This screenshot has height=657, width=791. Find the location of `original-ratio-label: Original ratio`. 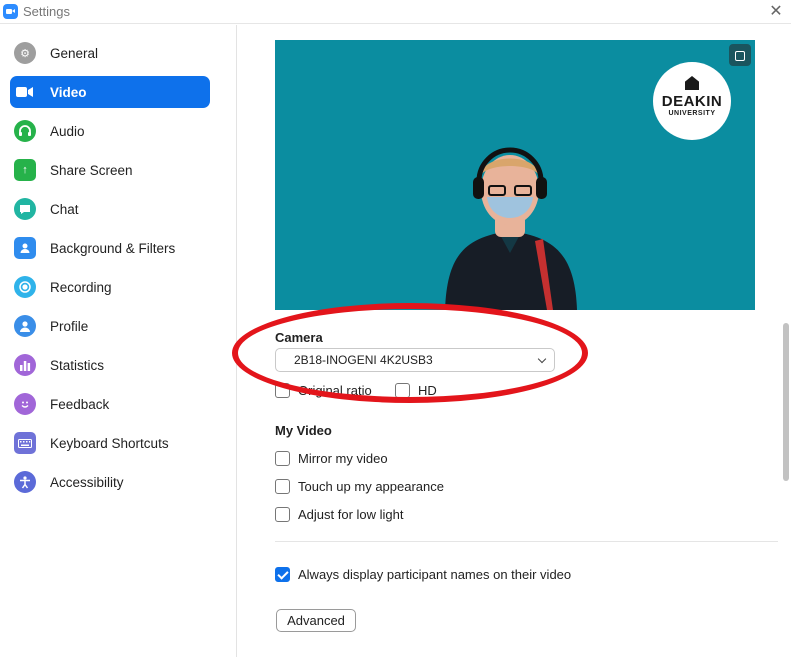

original-ratio-label: Original ratio is located at coordinates (335, 390).